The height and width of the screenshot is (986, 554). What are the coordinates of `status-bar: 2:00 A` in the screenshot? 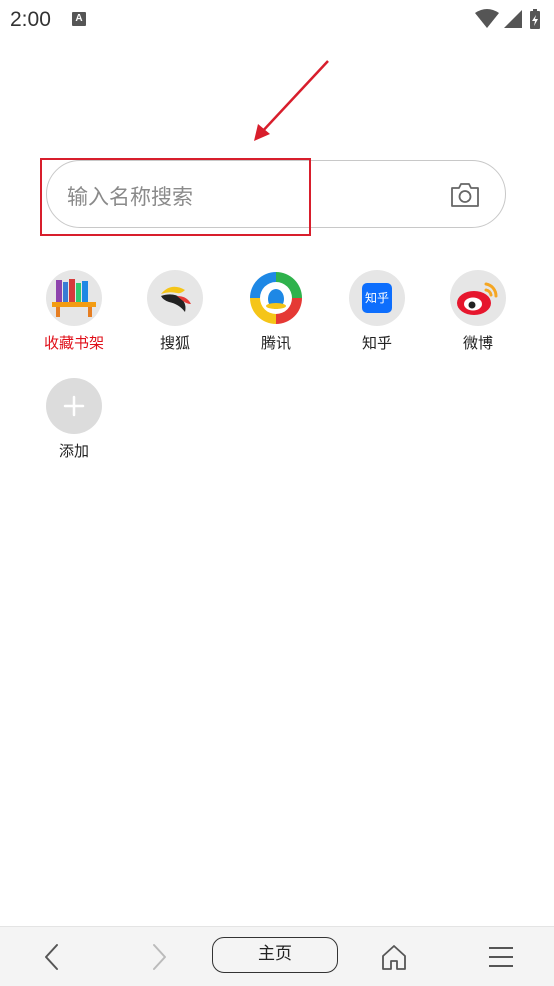 It's located at (277, 20).